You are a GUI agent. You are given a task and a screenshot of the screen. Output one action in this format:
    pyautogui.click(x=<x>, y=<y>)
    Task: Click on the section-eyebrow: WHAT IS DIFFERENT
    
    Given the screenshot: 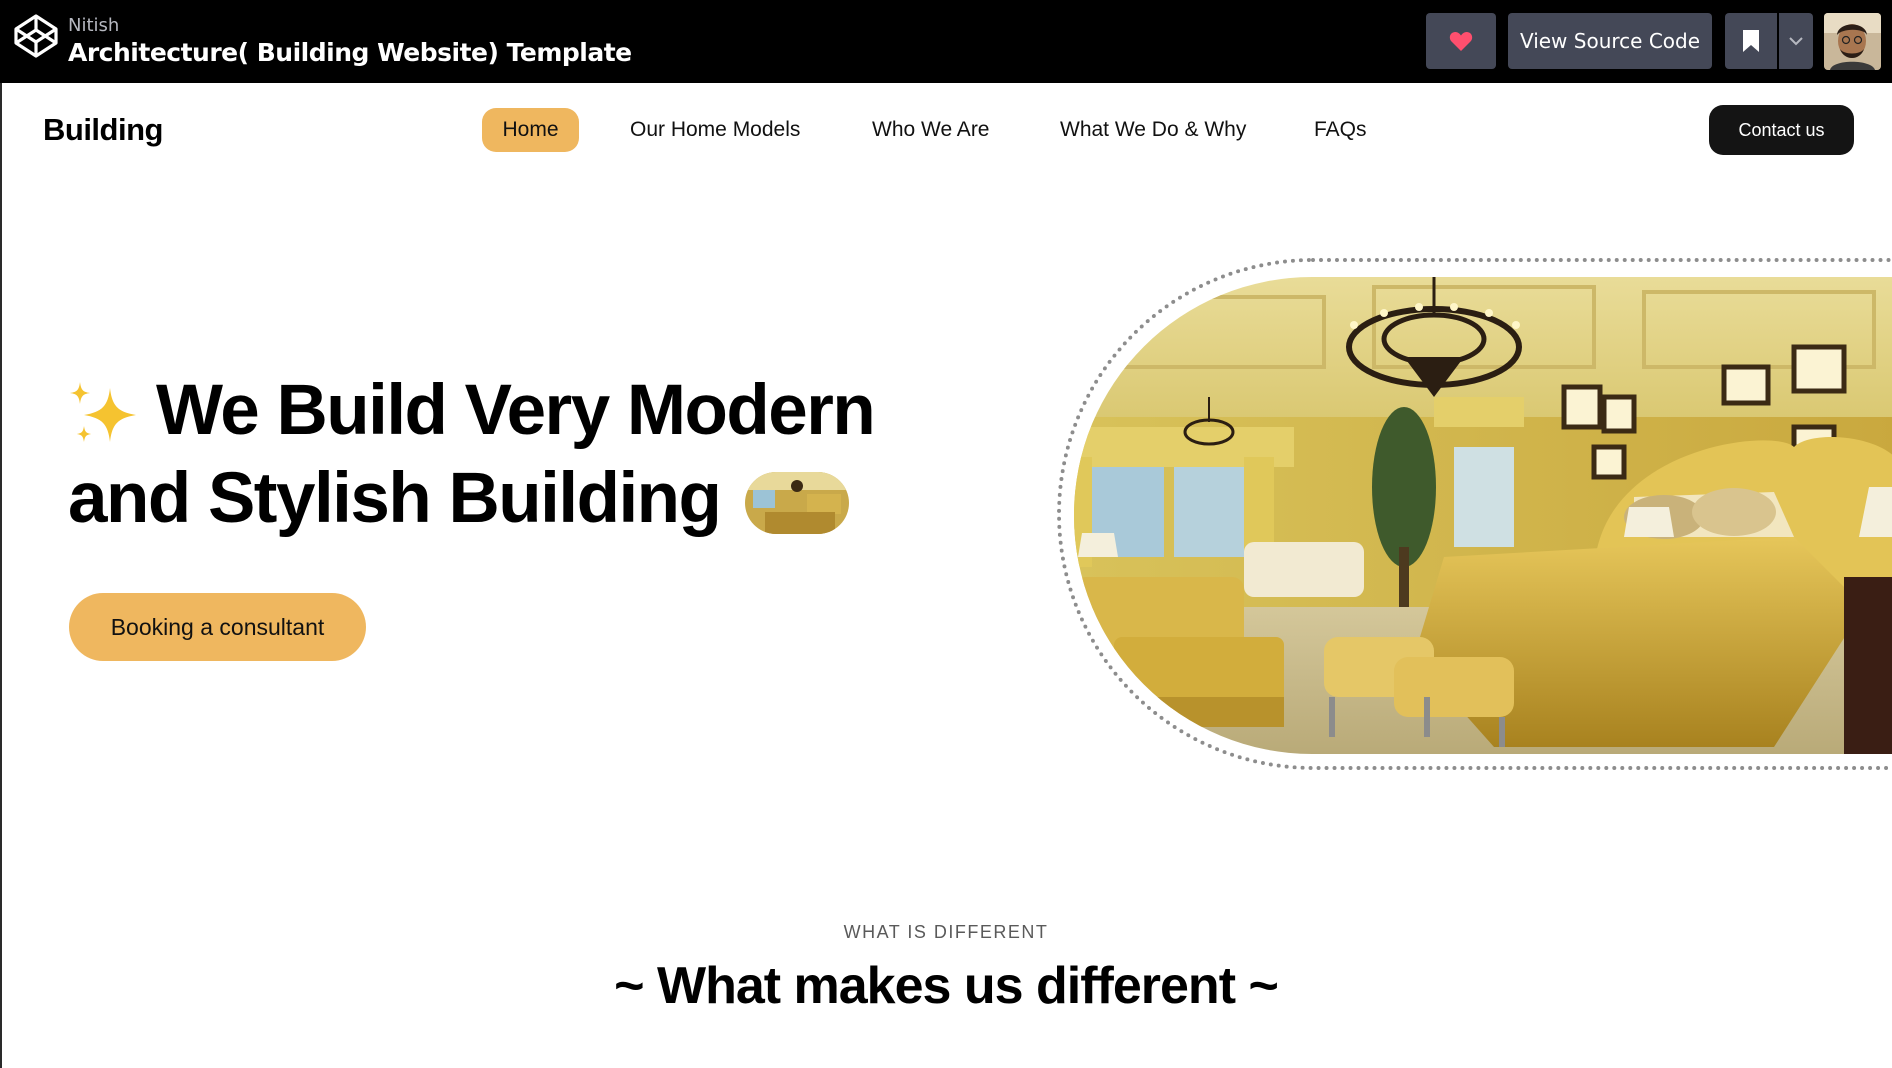 What is the action you would take?
    pyautogui.click(x=946, y=932)
    